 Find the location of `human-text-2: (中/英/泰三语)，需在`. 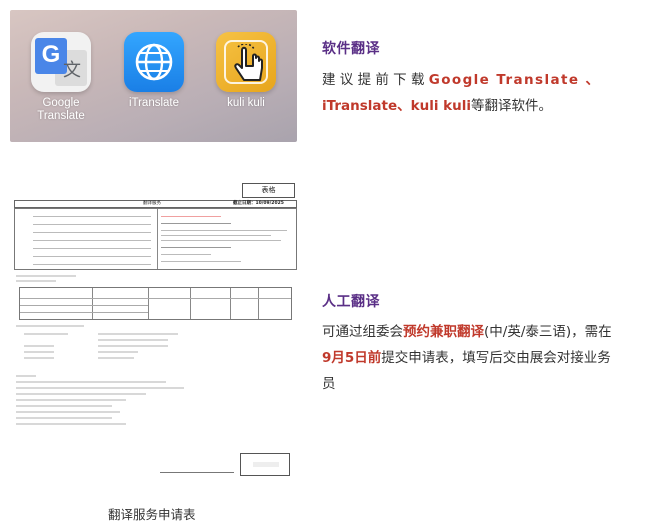

human-text-2: (中/英/泰三语)，需在 is located at coordinates (548, 332).